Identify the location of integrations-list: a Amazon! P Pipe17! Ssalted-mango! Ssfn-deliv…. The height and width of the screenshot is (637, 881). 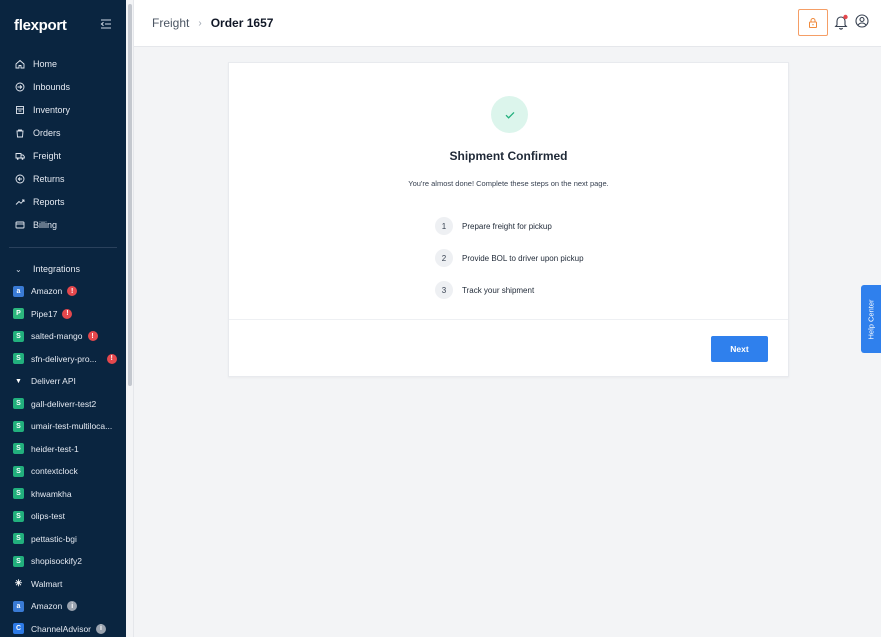
(63, 458).